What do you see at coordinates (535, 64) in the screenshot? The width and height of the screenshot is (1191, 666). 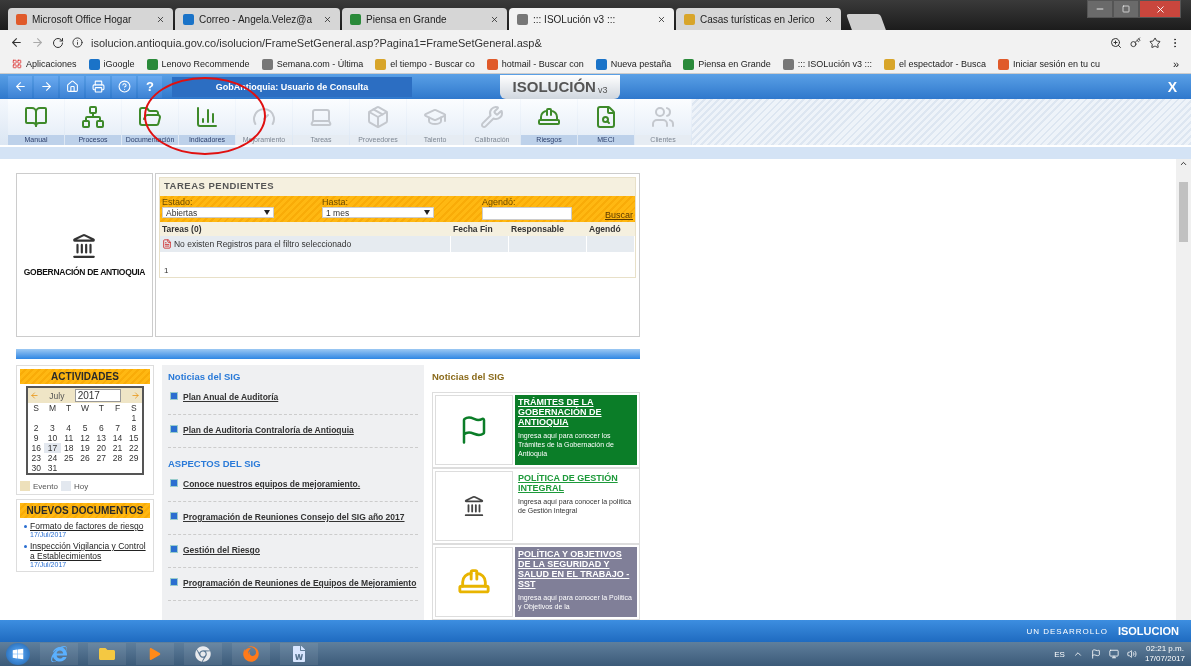 I see `bookmark: hotmail - Buscar con` at bounding box center [535, 64].